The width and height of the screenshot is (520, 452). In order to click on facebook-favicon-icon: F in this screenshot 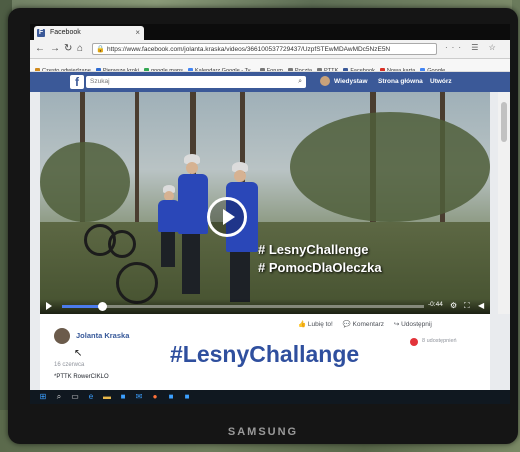, I will do `click(41, 33)`.